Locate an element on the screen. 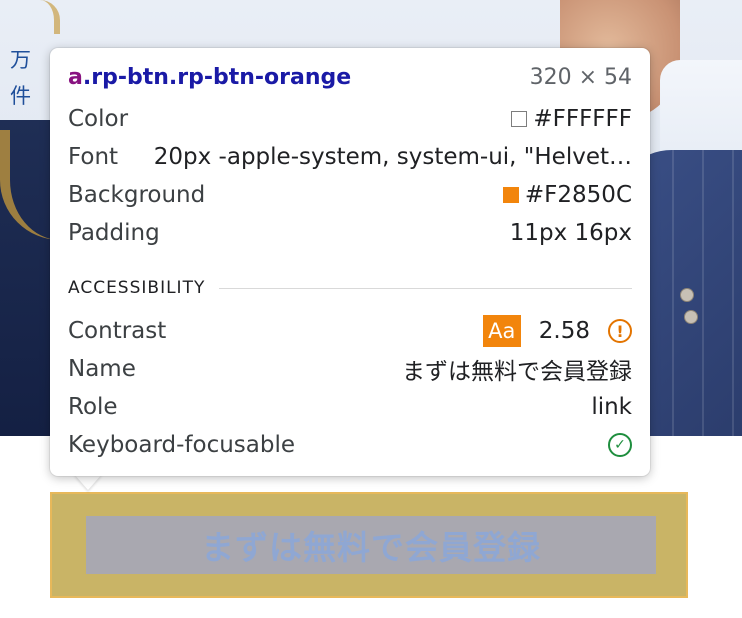 This screenshot has width=742, height=618. name-label: Name is located at coordinates (102, 369).